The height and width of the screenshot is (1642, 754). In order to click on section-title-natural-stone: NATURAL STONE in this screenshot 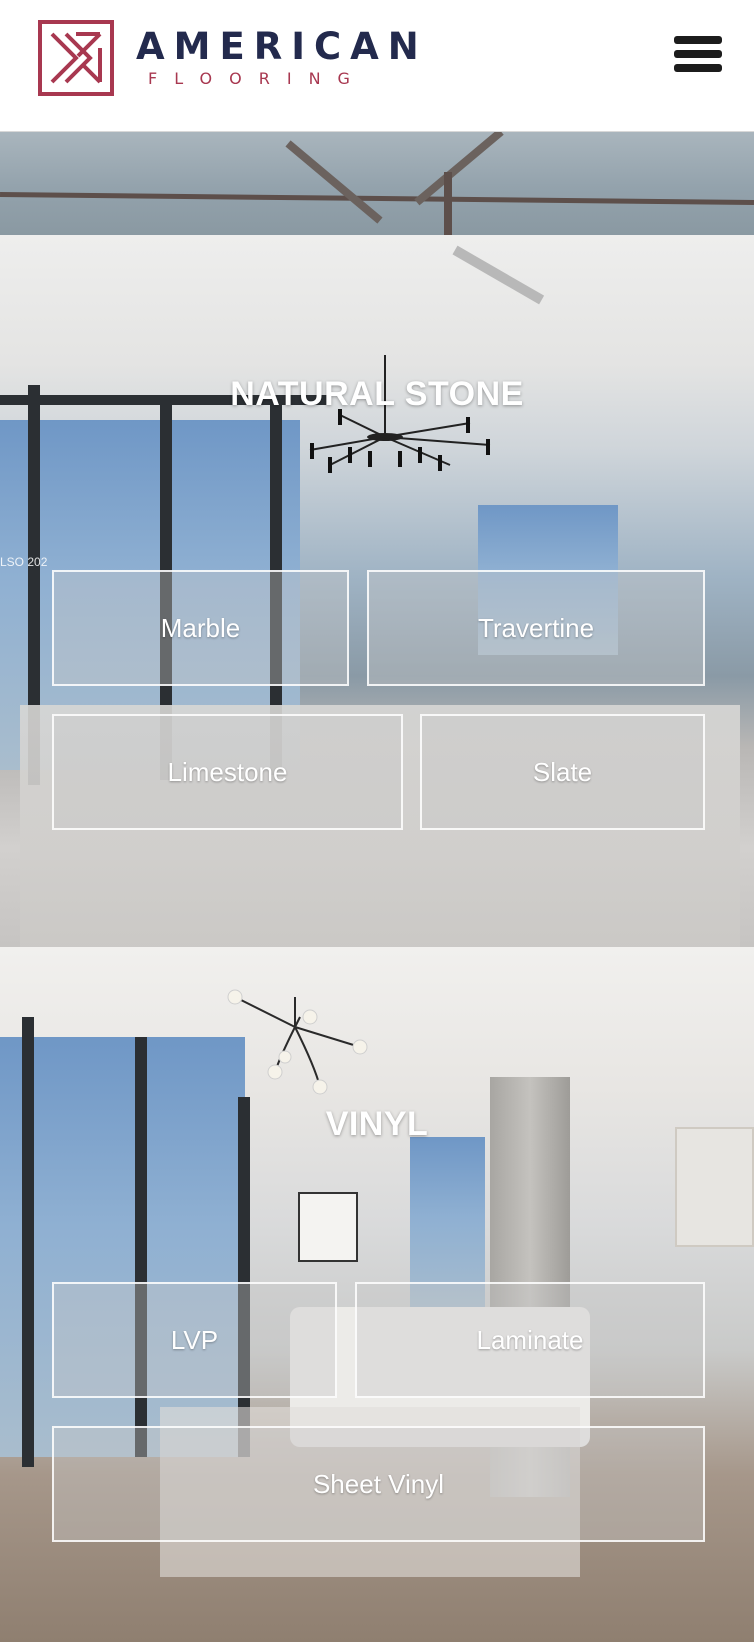, I will do `click(377, 394)`.